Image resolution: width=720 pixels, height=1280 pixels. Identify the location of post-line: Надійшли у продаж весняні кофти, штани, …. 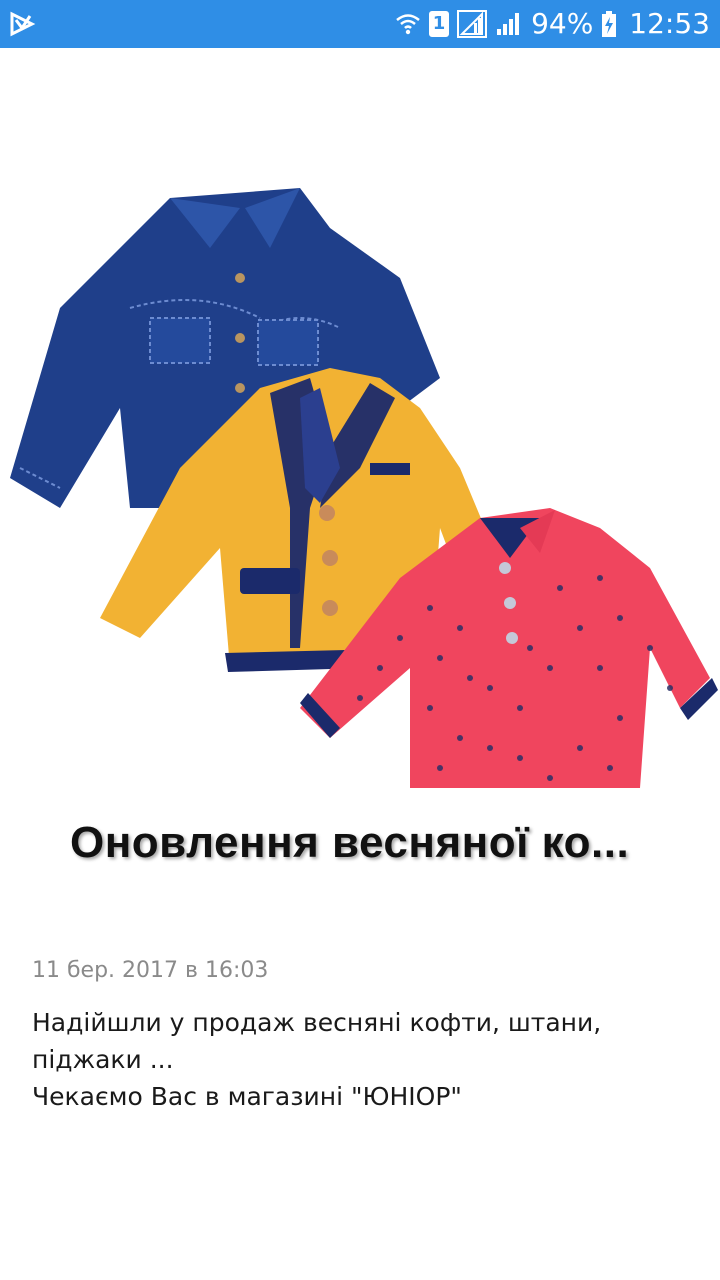
(317, 1041).